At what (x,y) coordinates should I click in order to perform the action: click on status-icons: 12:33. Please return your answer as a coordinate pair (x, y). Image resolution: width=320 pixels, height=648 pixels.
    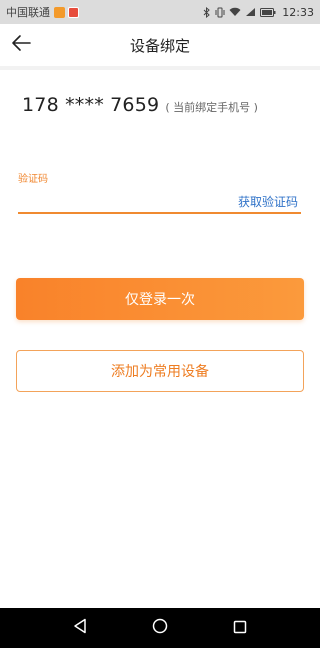
    Looking at the image, I should click on (258, 12).